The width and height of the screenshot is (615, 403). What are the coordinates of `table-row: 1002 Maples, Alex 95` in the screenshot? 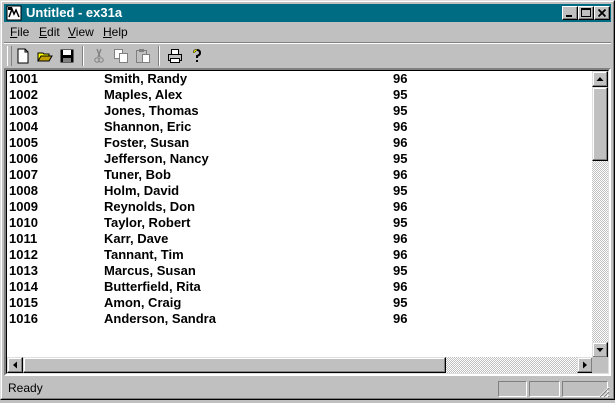 It's located at (301, 95).